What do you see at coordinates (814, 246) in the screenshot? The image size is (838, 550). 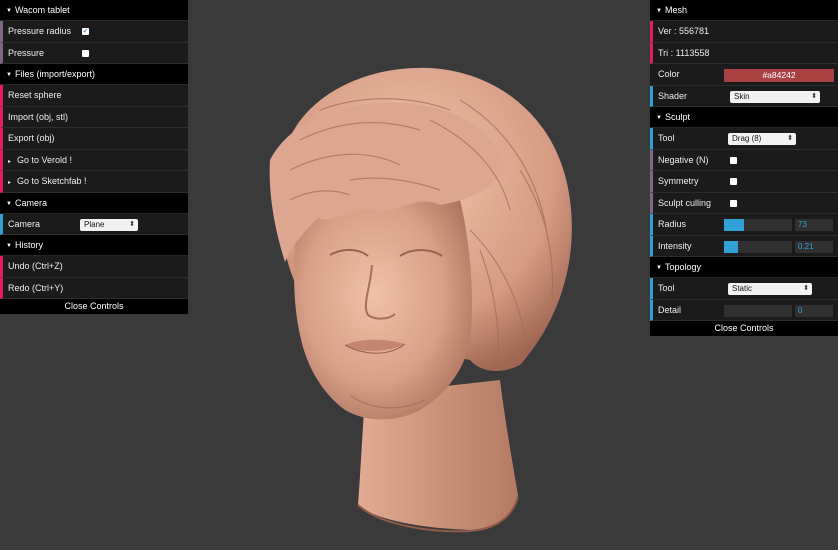 I see `intensity-value-input: 0.21` at bounding box center [814, 246].